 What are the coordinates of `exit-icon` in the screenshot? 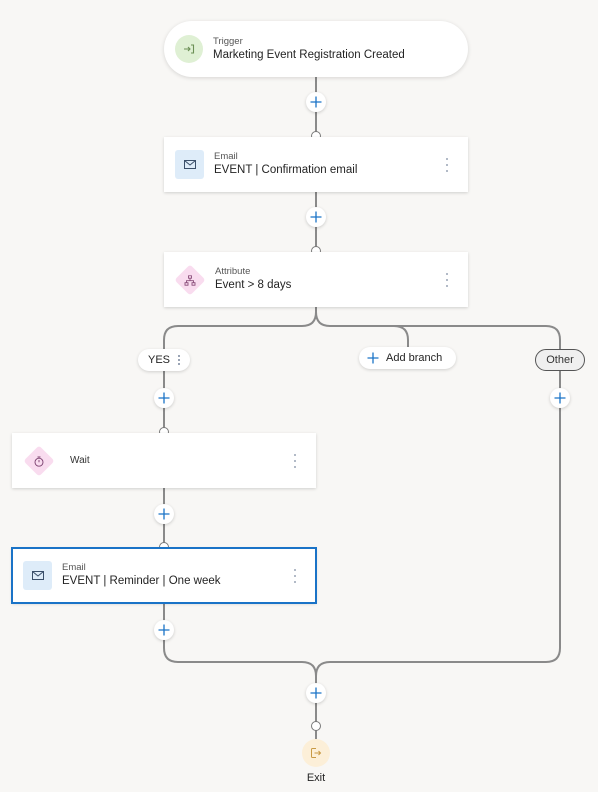 It's located at (316, 753).